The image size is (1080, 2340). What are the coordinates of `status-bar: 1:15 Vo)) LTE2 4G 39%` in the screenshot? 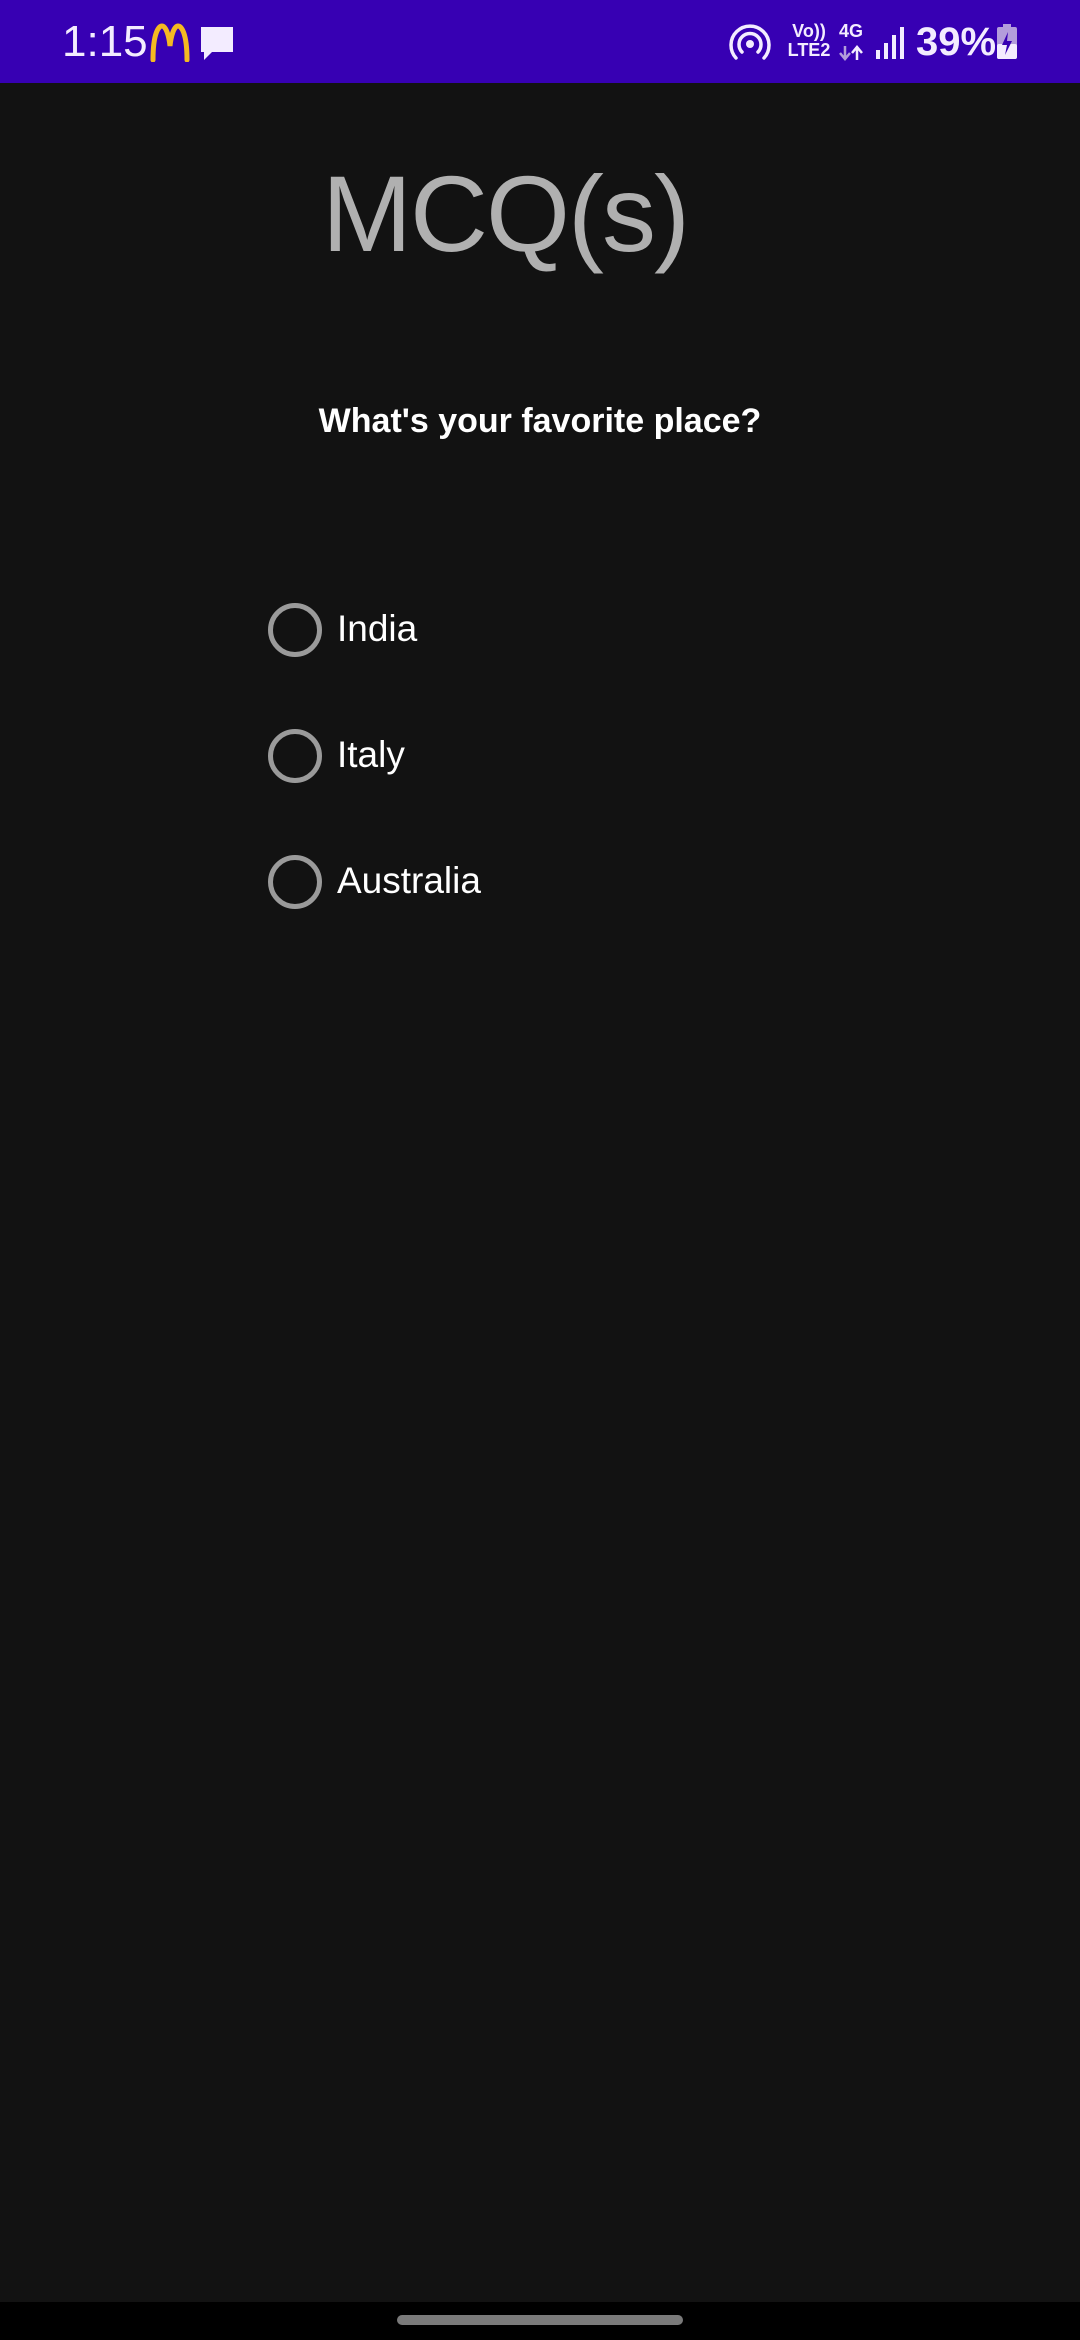 It's located at (540, 41).